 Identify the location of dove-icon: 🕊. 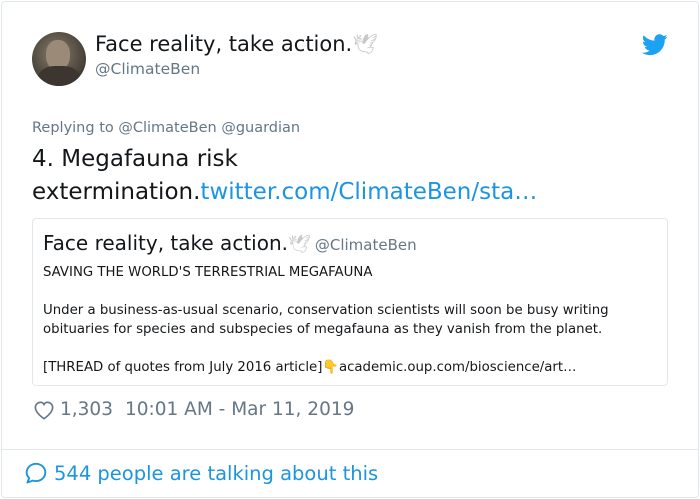
(365, 44).